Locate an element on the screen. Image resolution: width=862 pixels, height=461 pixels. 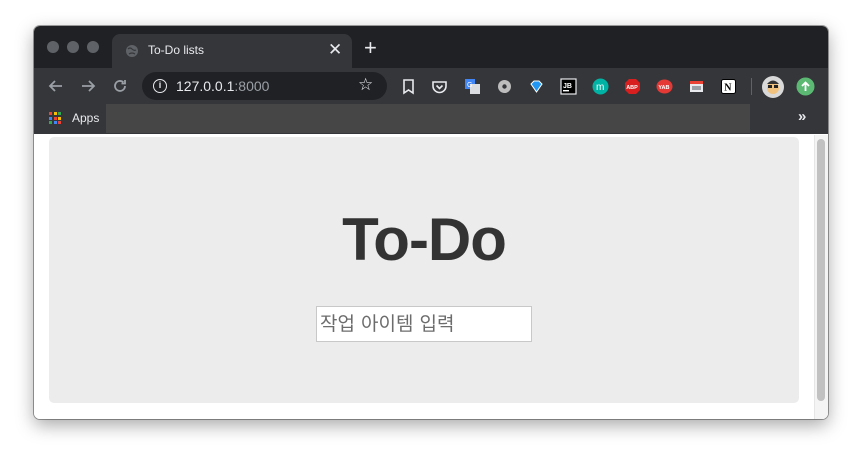
bookmarks-area is located at coordinates (428, 118).